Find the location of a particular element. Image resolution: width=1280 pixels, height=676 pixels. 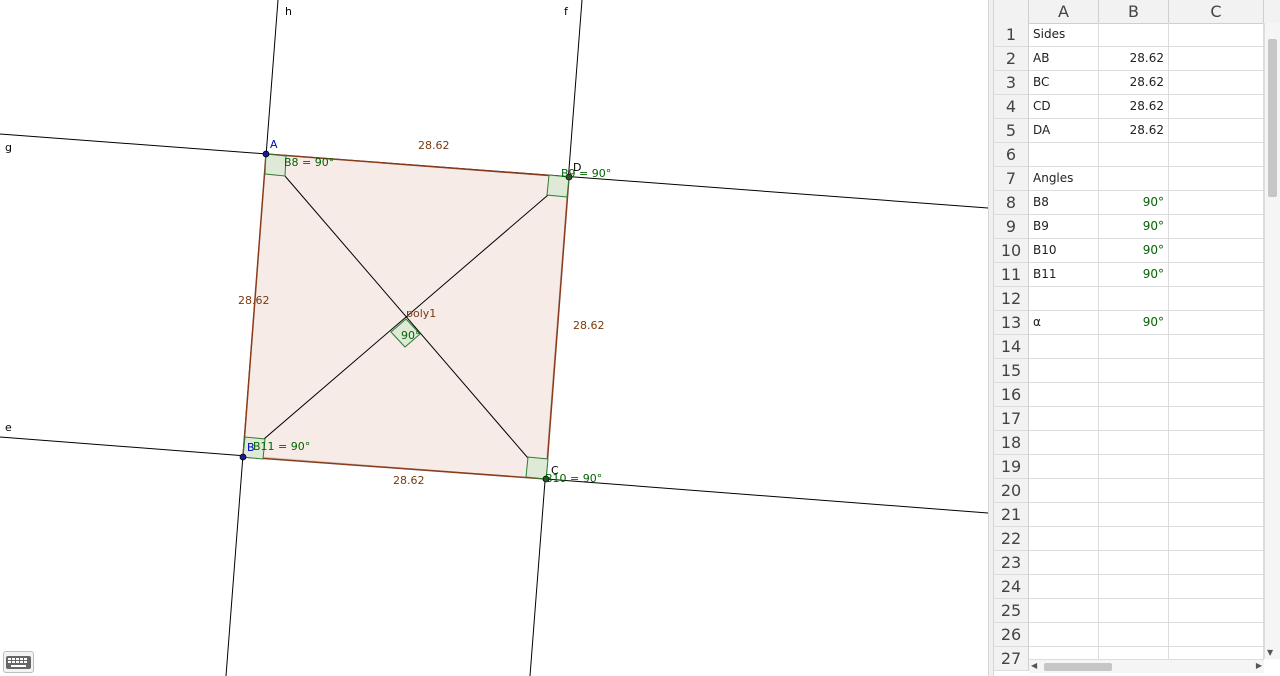

cell-b16 is located at coordinates (1134, 395).